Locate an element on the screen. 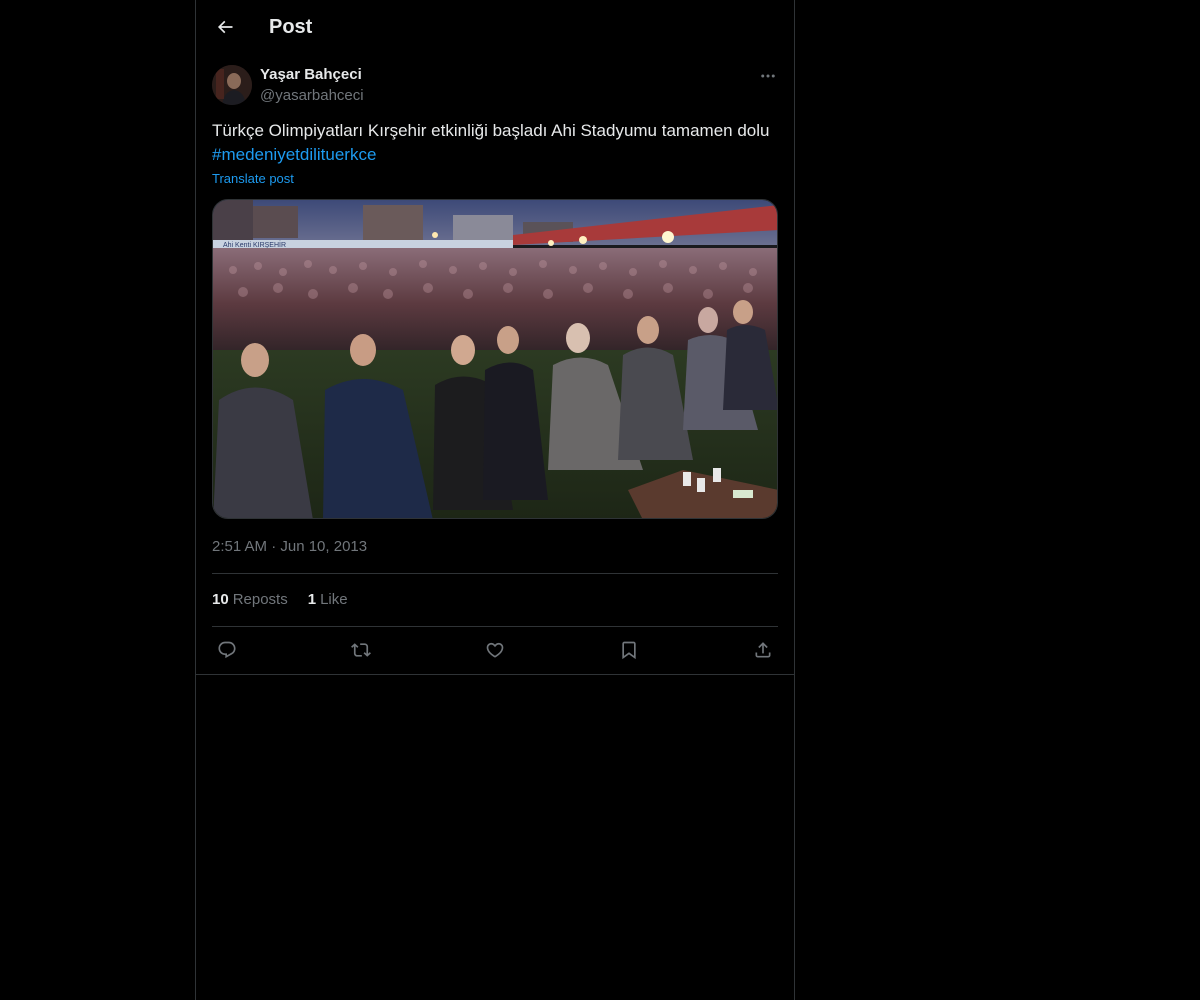 Image resolution: width=1200 pixels, height=1000 pixels. top-bar: Post is located at coordinates (495, 26).